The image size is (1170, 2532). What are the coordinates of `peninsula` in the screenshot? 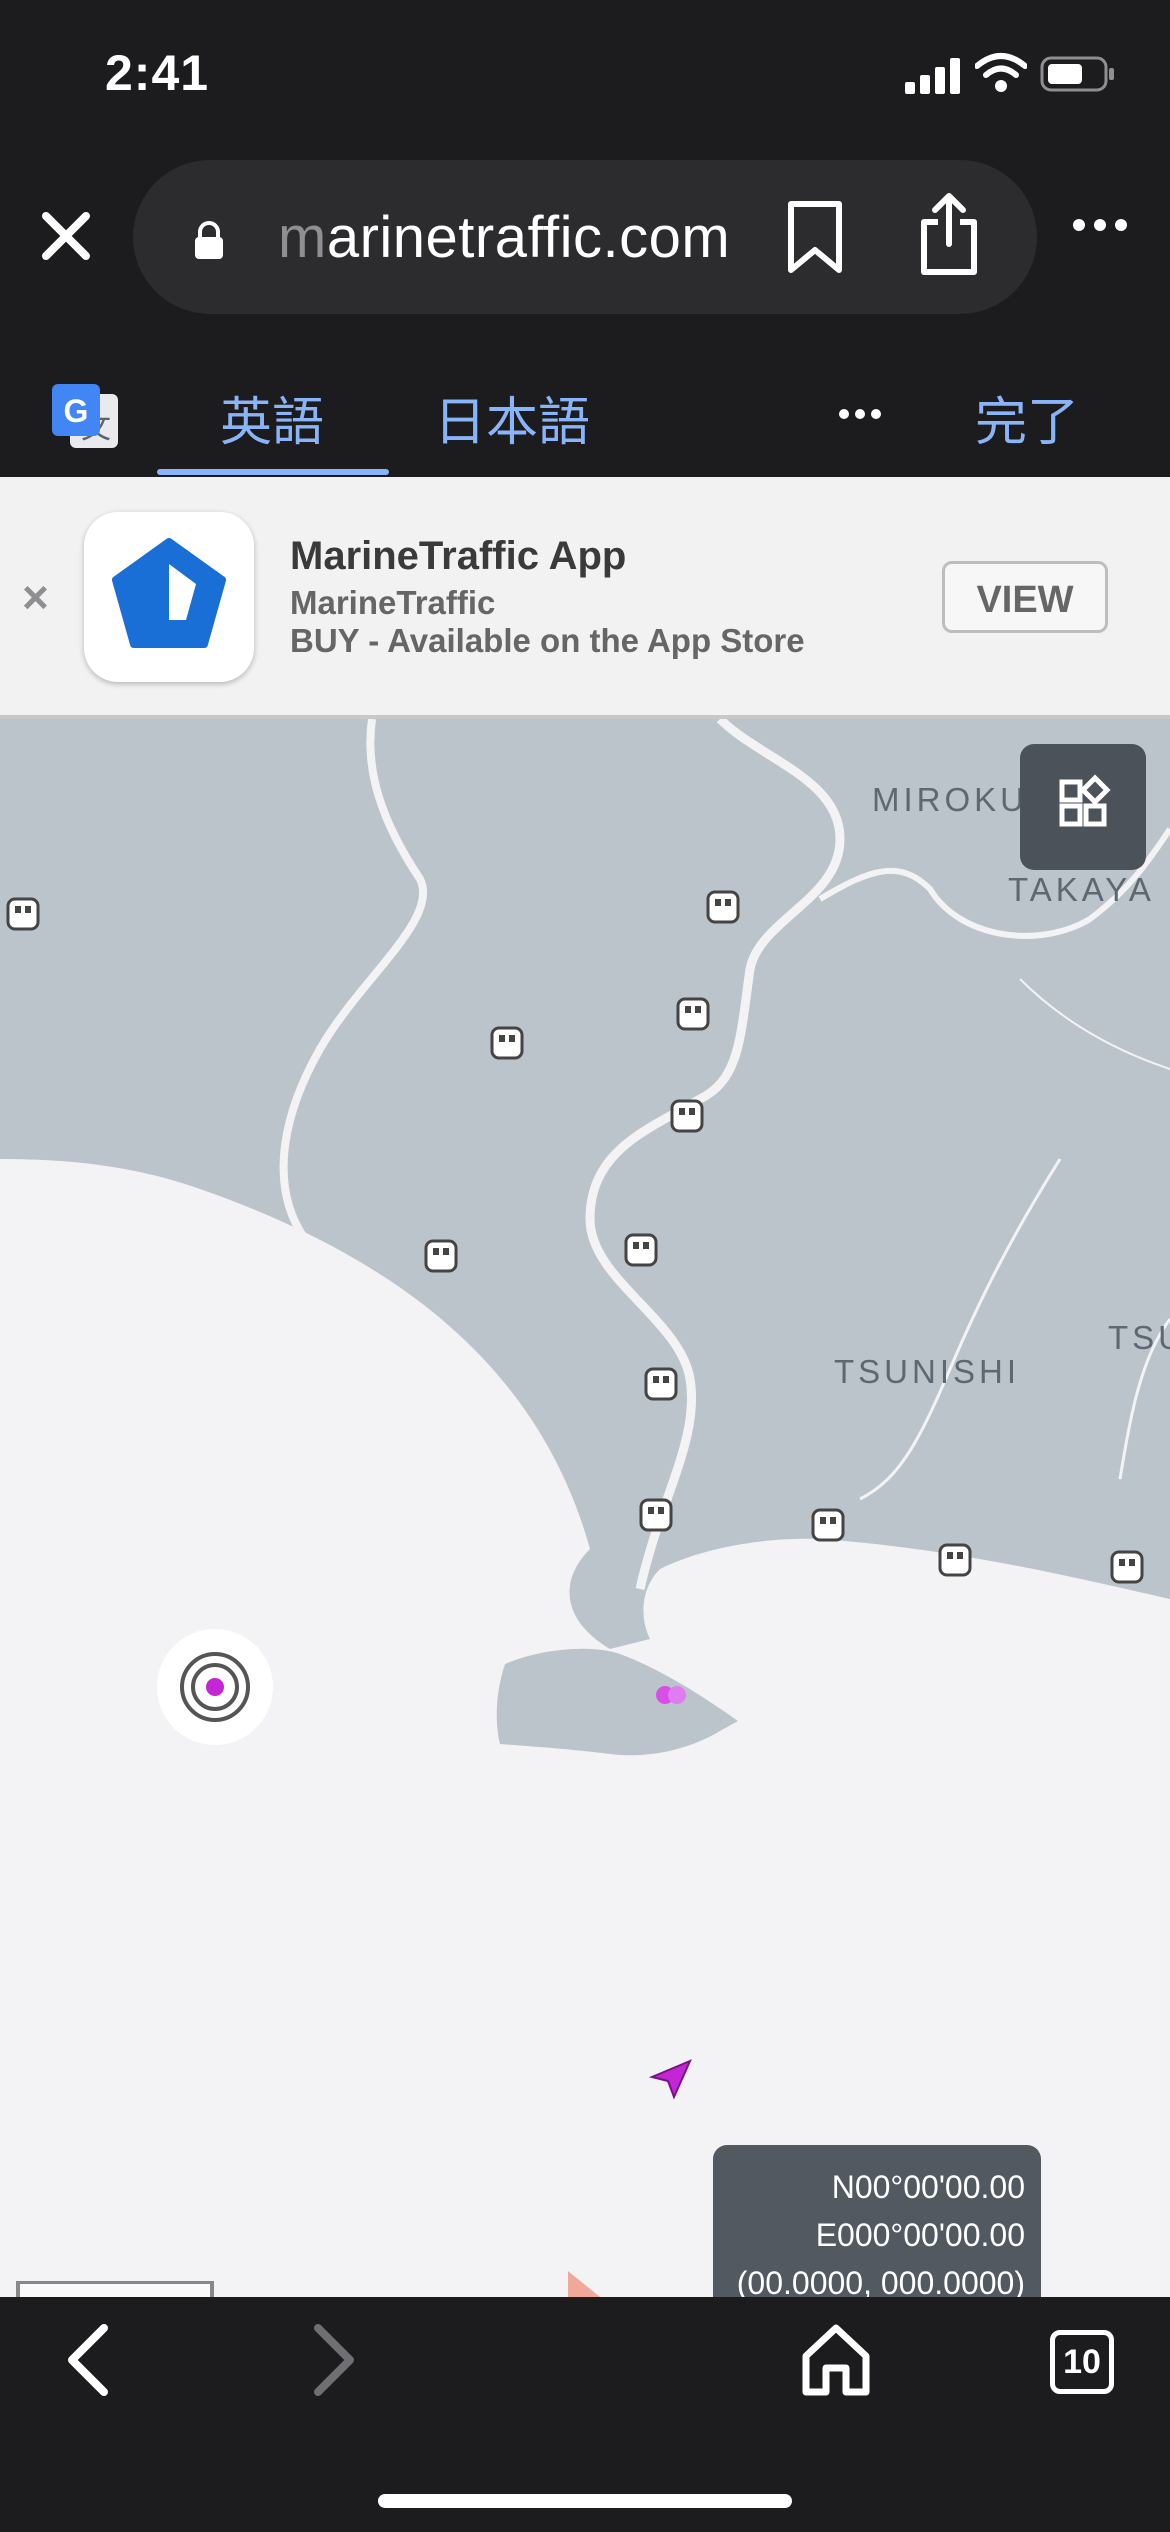 It's located at (617, 1702).